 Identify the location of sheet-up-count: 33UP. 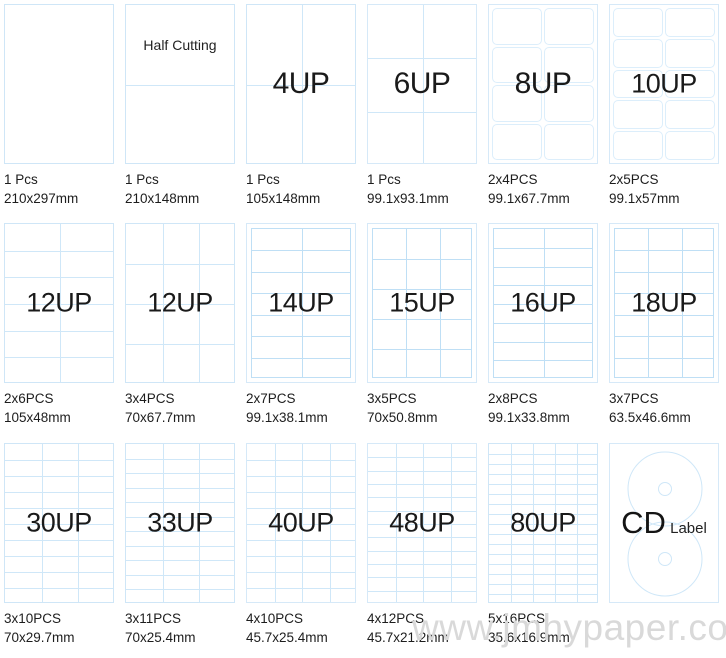
(180, 522).